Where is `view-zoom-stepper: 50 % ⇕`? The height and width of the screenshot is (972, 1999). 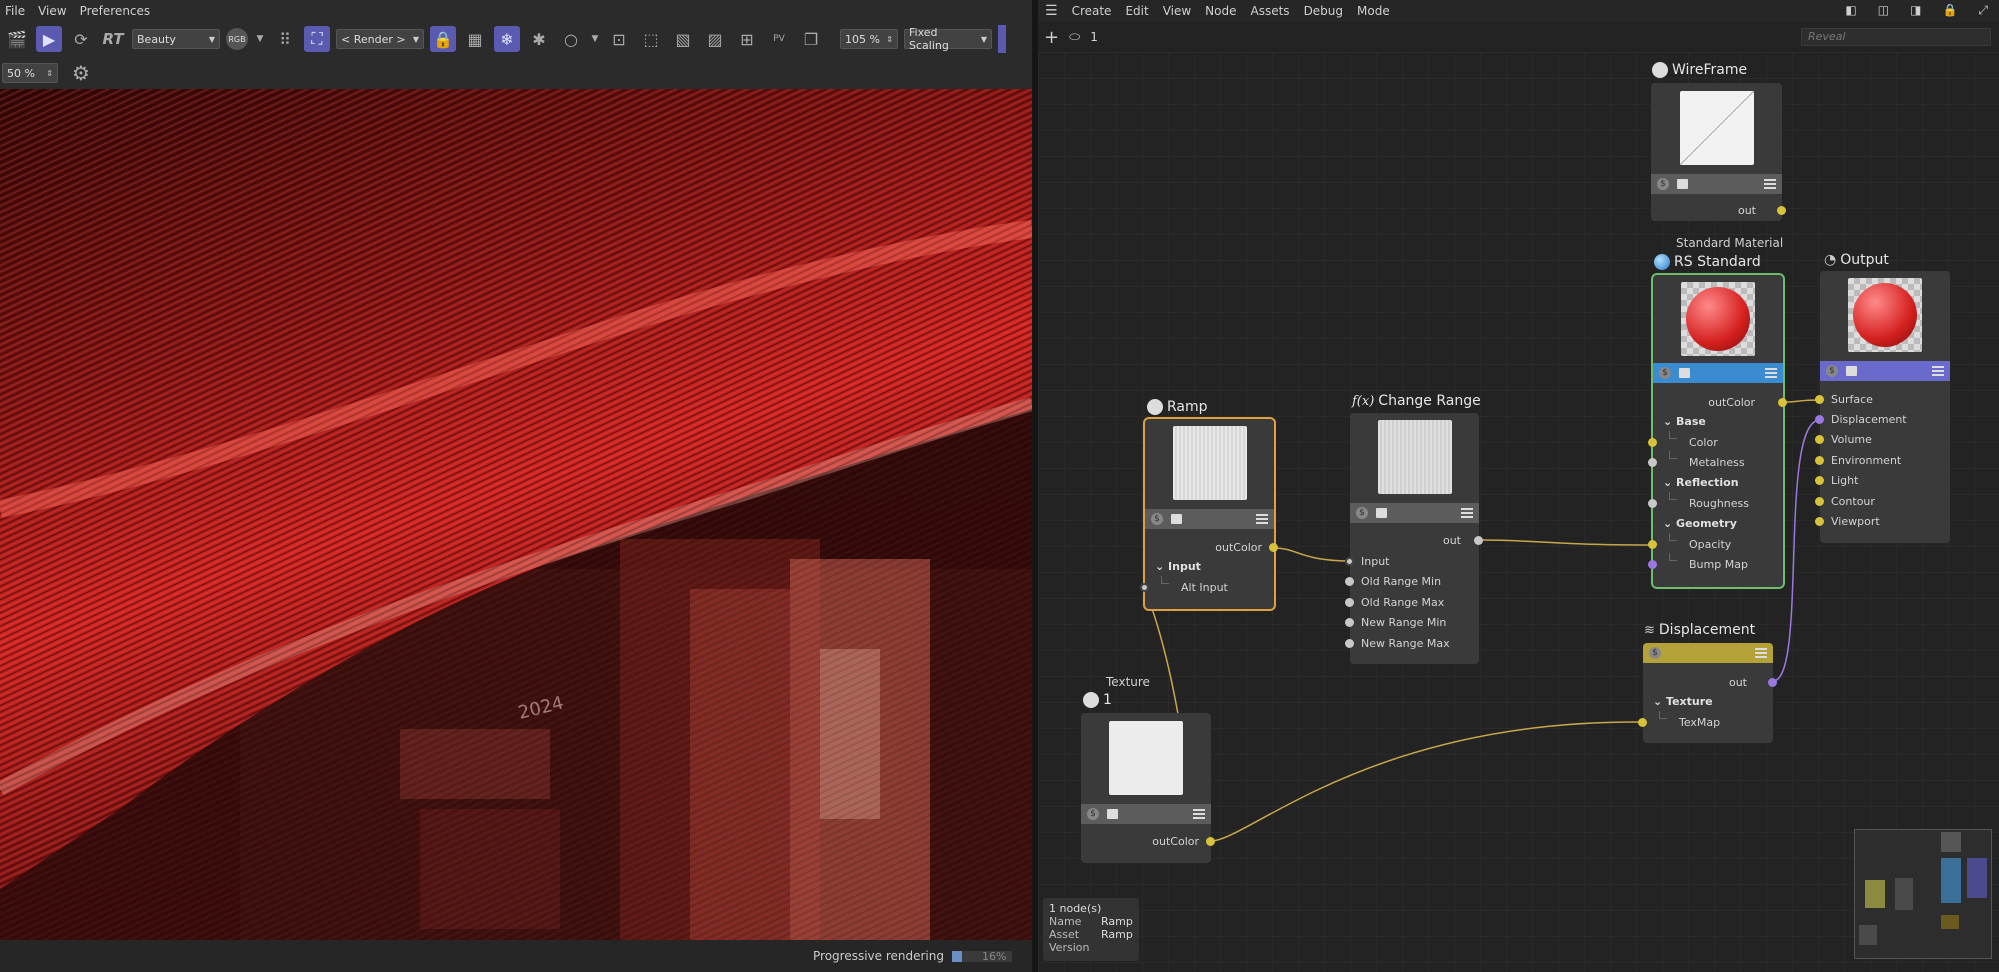 view-zoom-stepper: 50 % ⇕ is located at coordinates (30, 73).